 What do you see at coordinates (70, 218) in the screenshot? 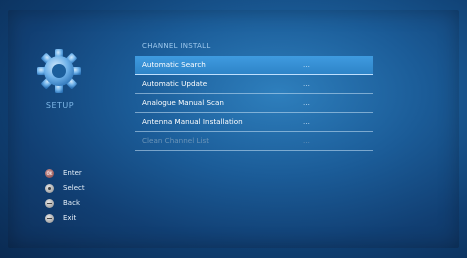
I see `legend-label: Exit` at bounding box center [70, 218].